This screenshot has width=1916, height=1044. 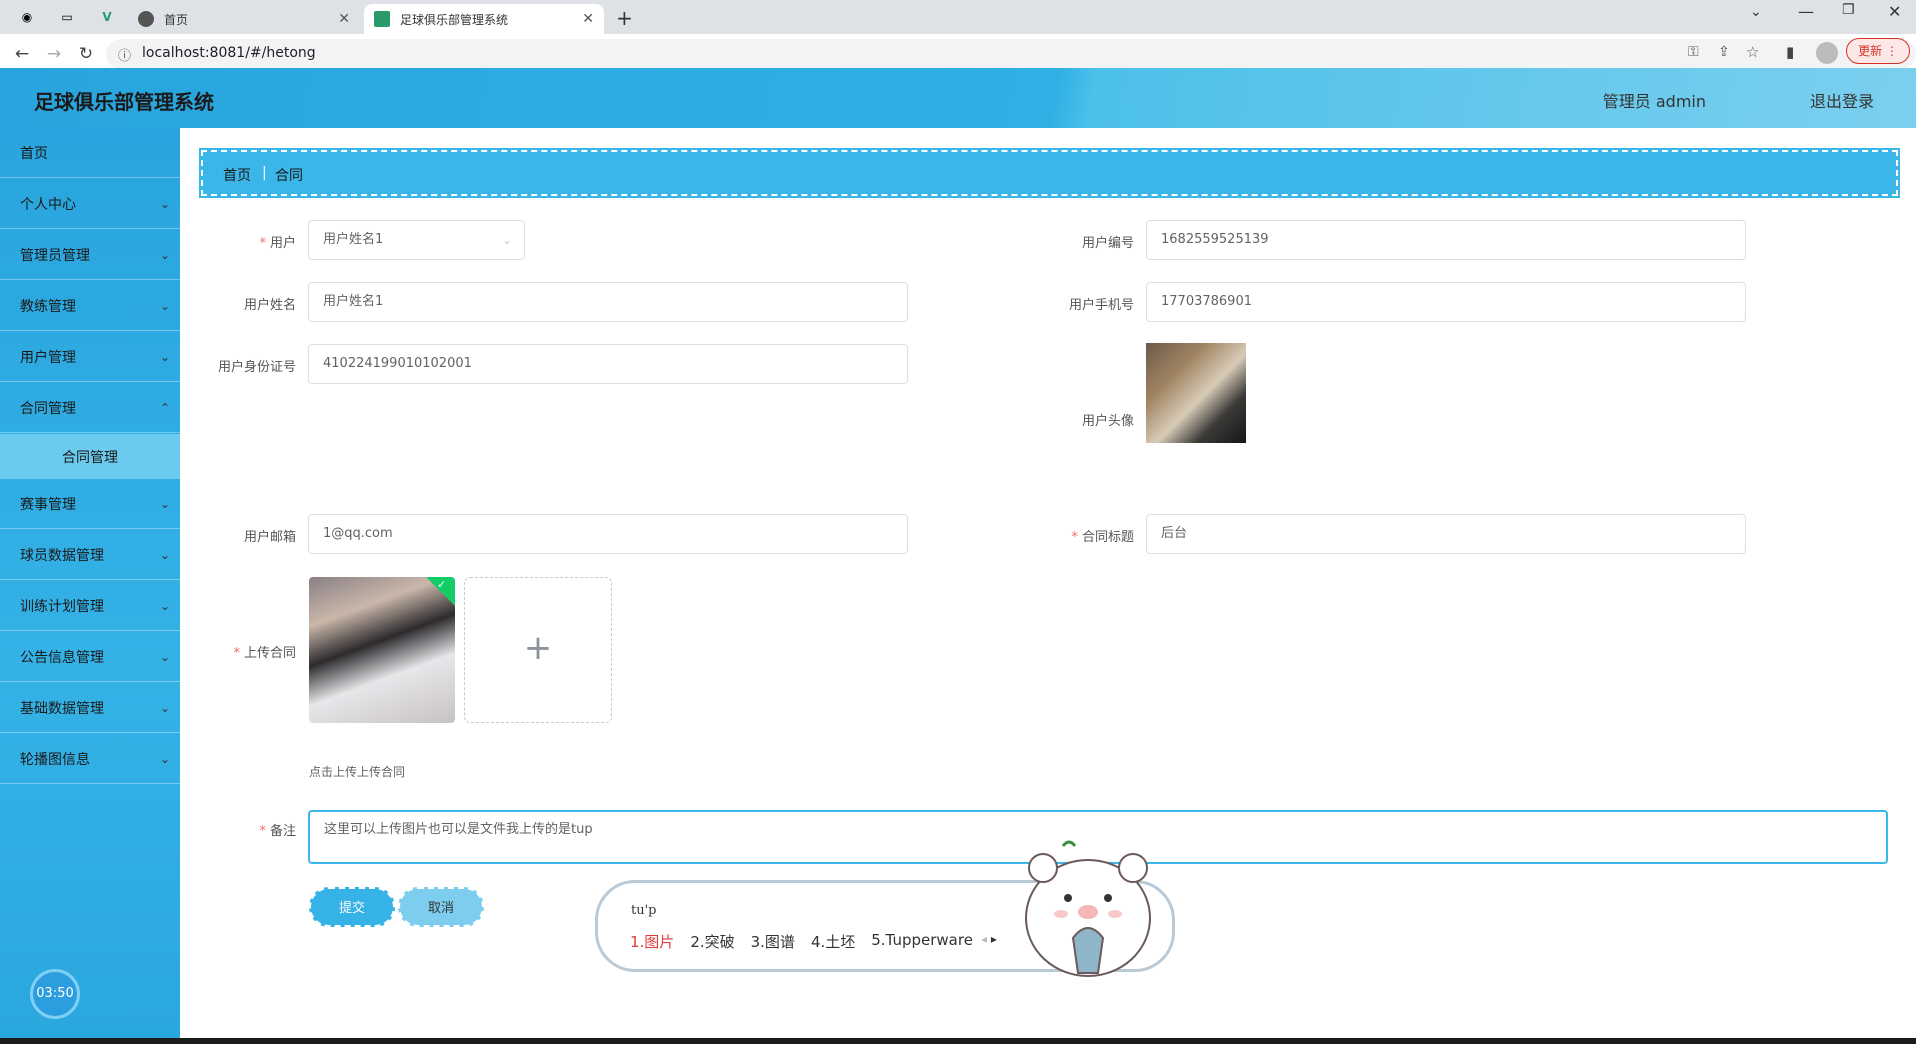 I want to click on submit-button: 提交, so click(x=352, y=907).